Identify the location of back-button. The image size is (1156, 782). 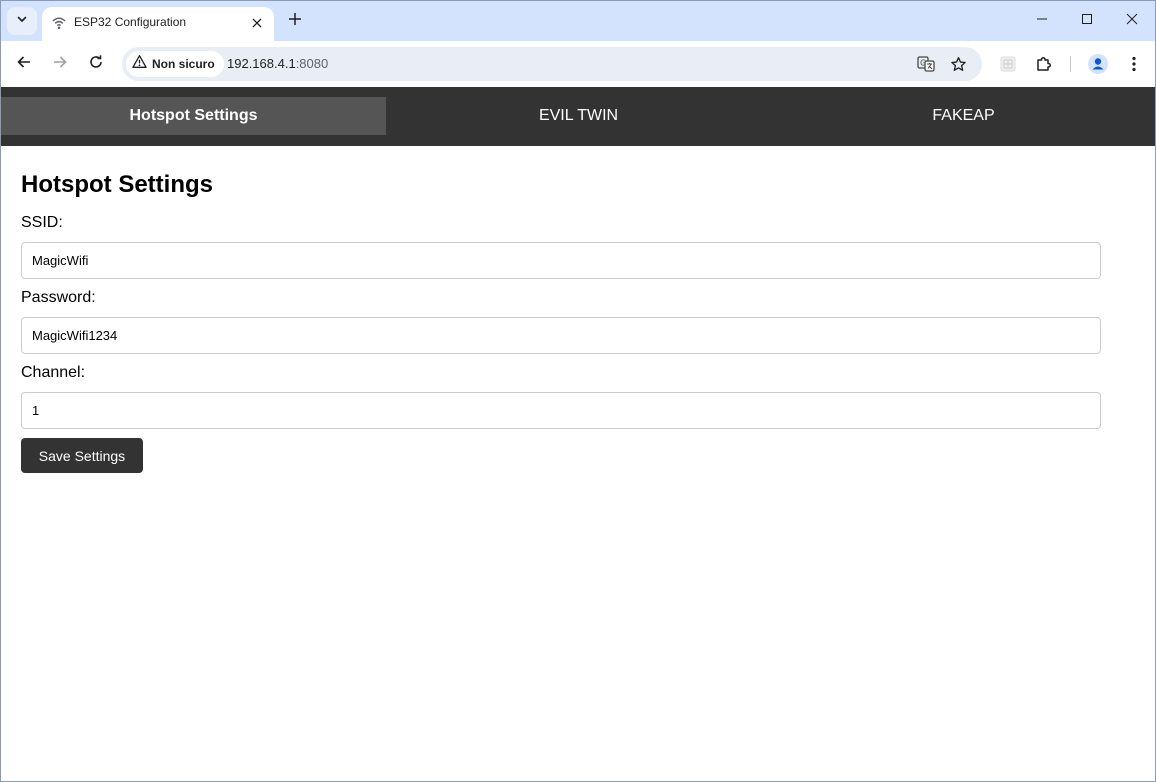
(24, 64).